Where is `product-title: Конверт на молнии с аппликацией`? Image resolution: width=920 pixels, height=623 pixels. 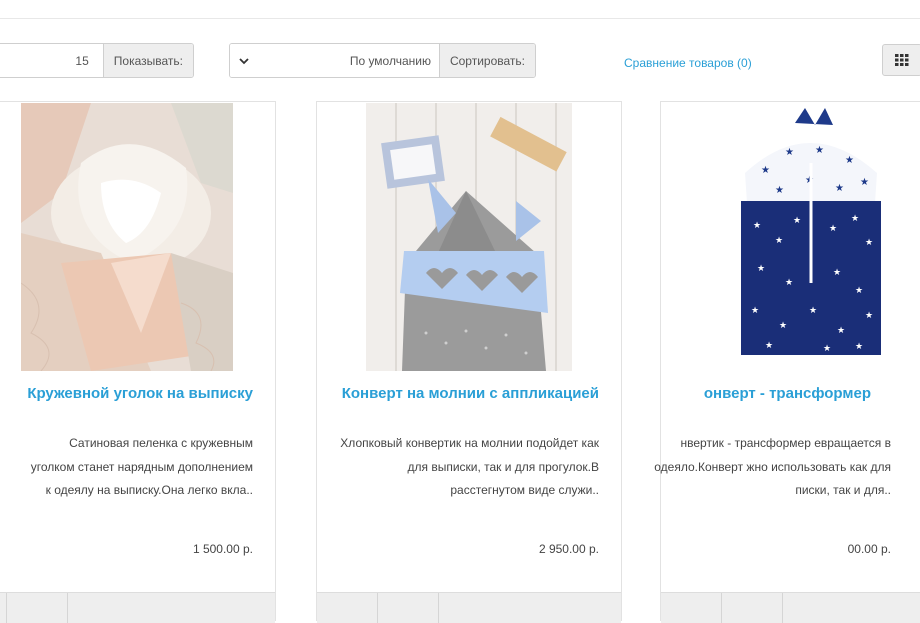 product-title: Конверт на молнии с аппликацией is located at coordinates (468, 394).